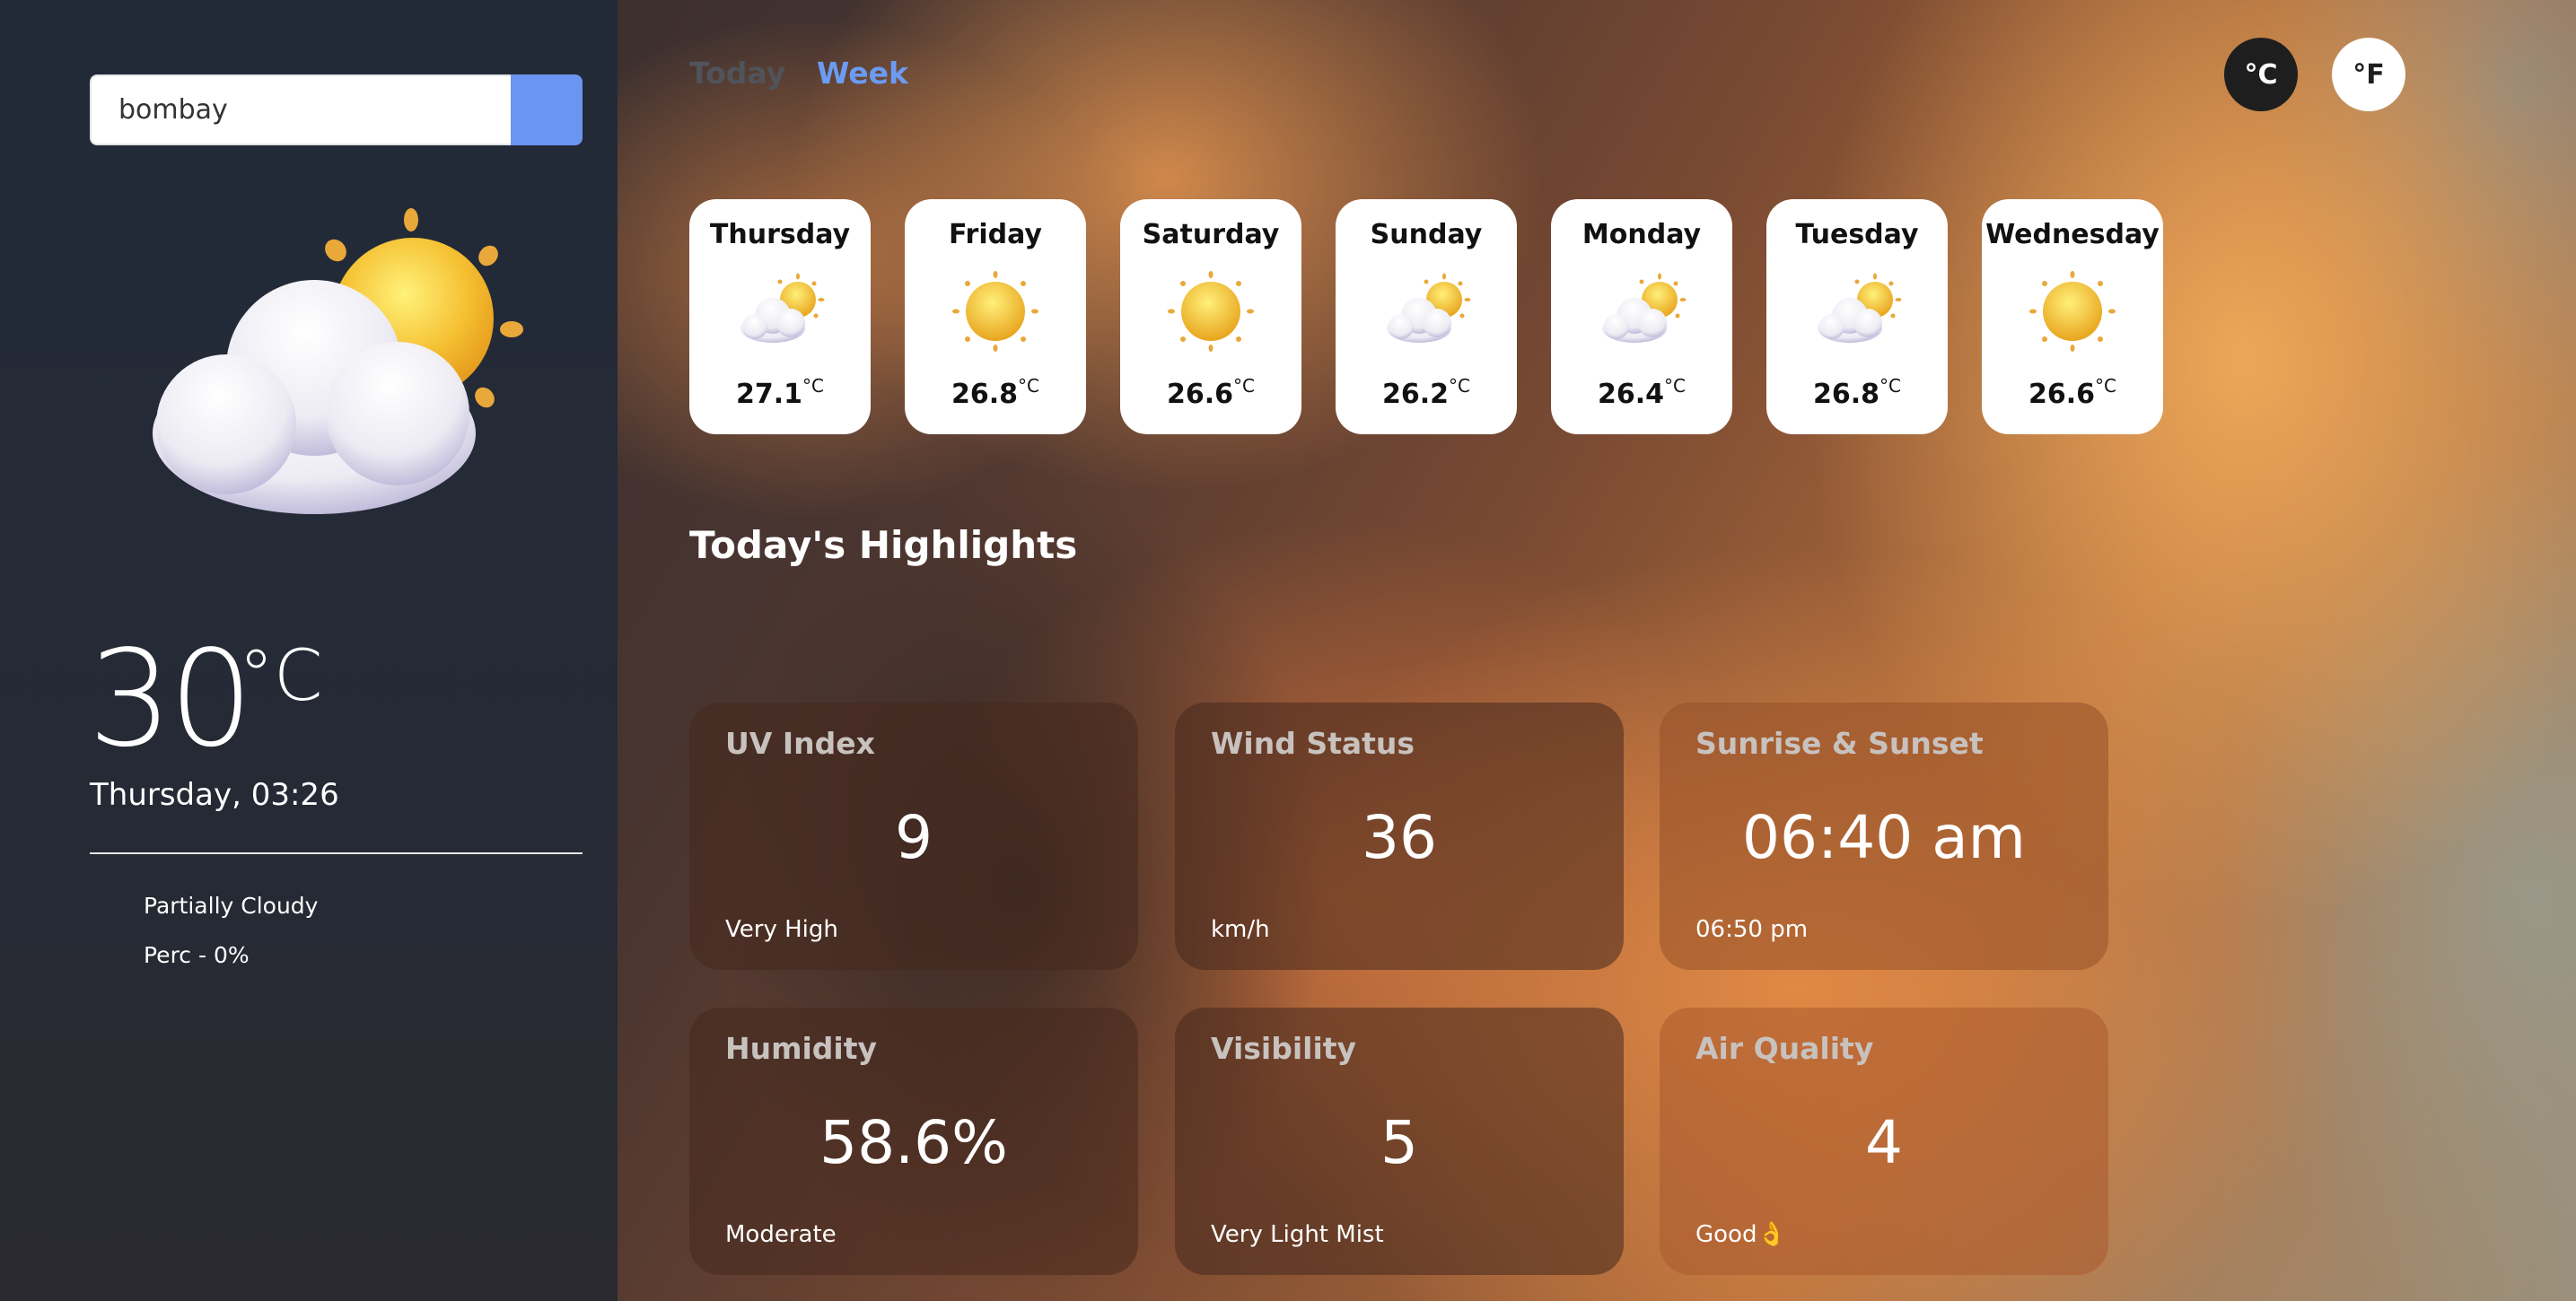  What do you see at coordinates (737, 73) in the screenshot?
I see `tab-today: Today` at bounding box center [737, 73].